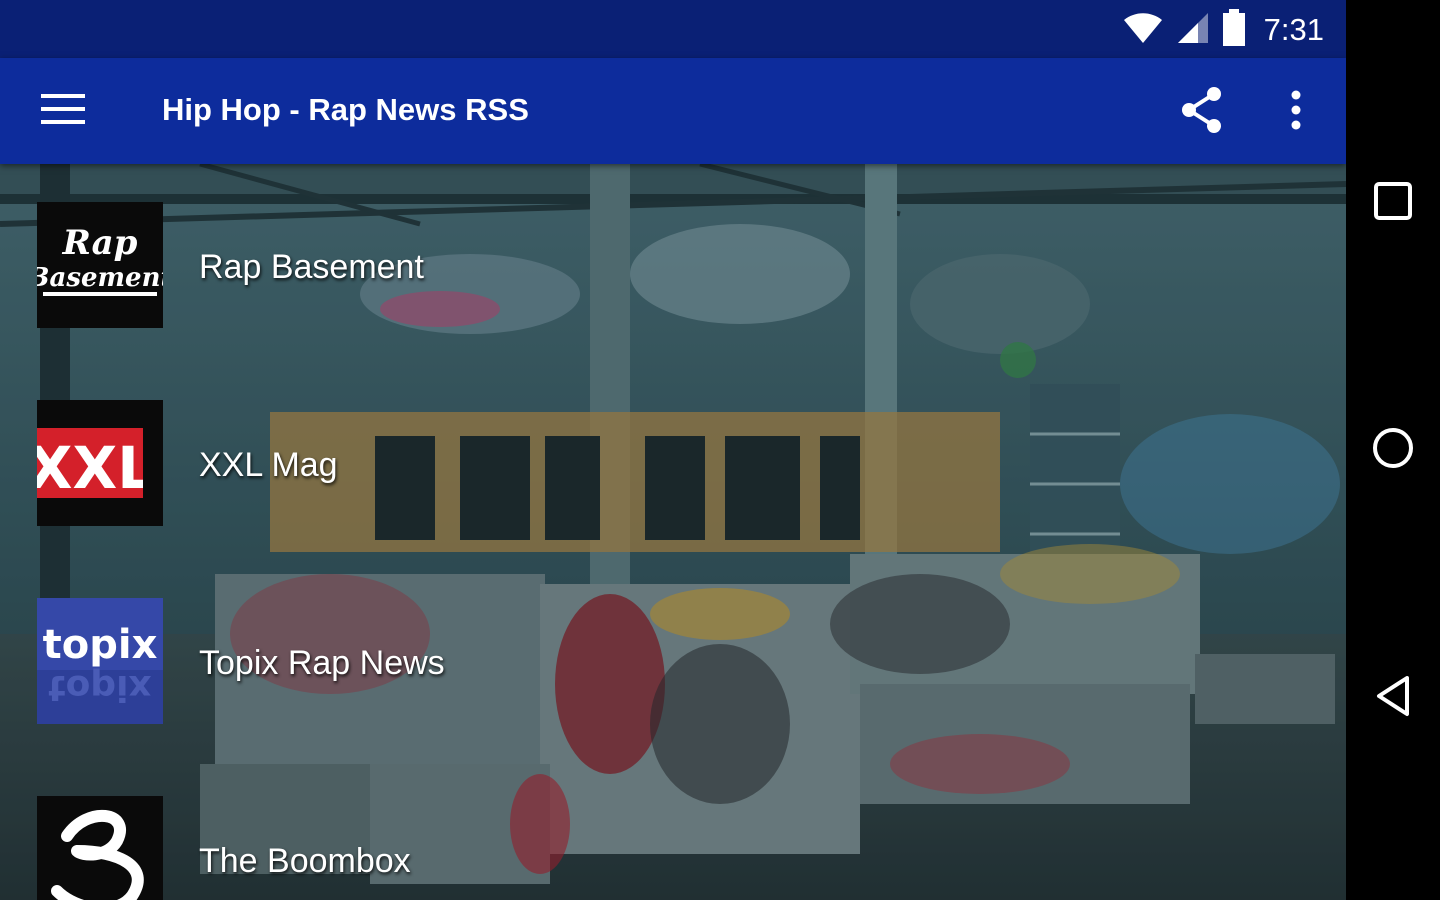 The height and width of the screenshot is (900, 1440). I want to click on home-button, so click(1393, 450).